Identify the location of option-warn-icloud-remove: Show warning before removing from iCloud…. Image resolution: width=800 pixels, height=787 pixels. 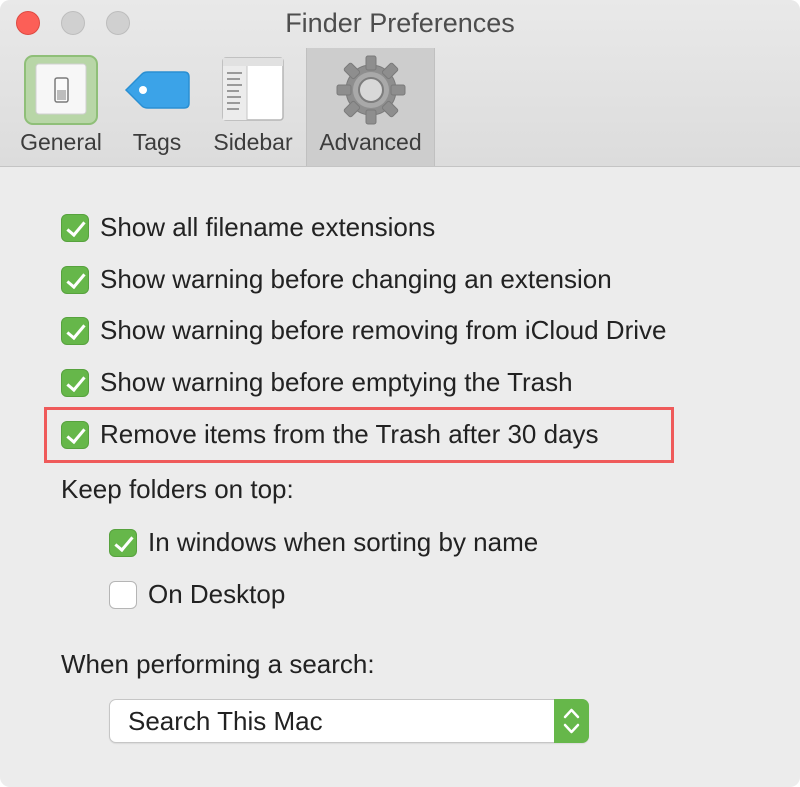
(363, 330).